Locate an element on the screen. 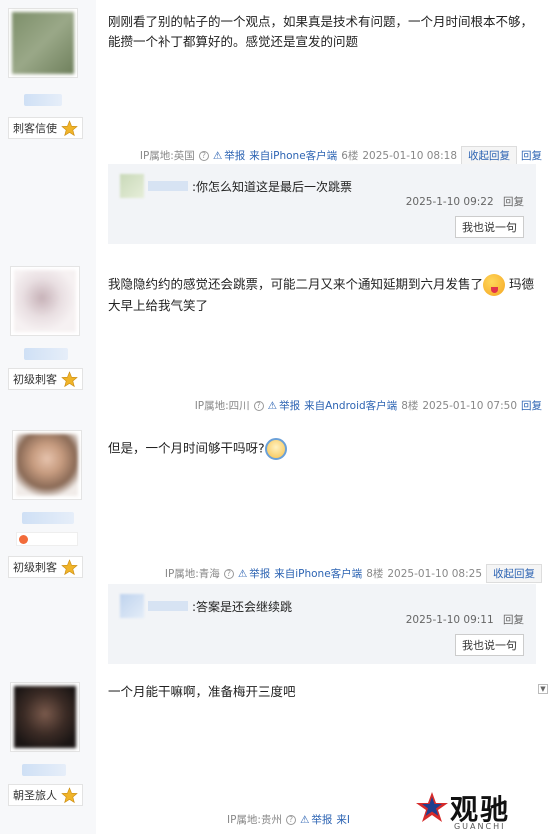 The height and width of the screenshot is (834, 550). post-time: 2025-01-10 08:18 is located at coordinates (409, 155).